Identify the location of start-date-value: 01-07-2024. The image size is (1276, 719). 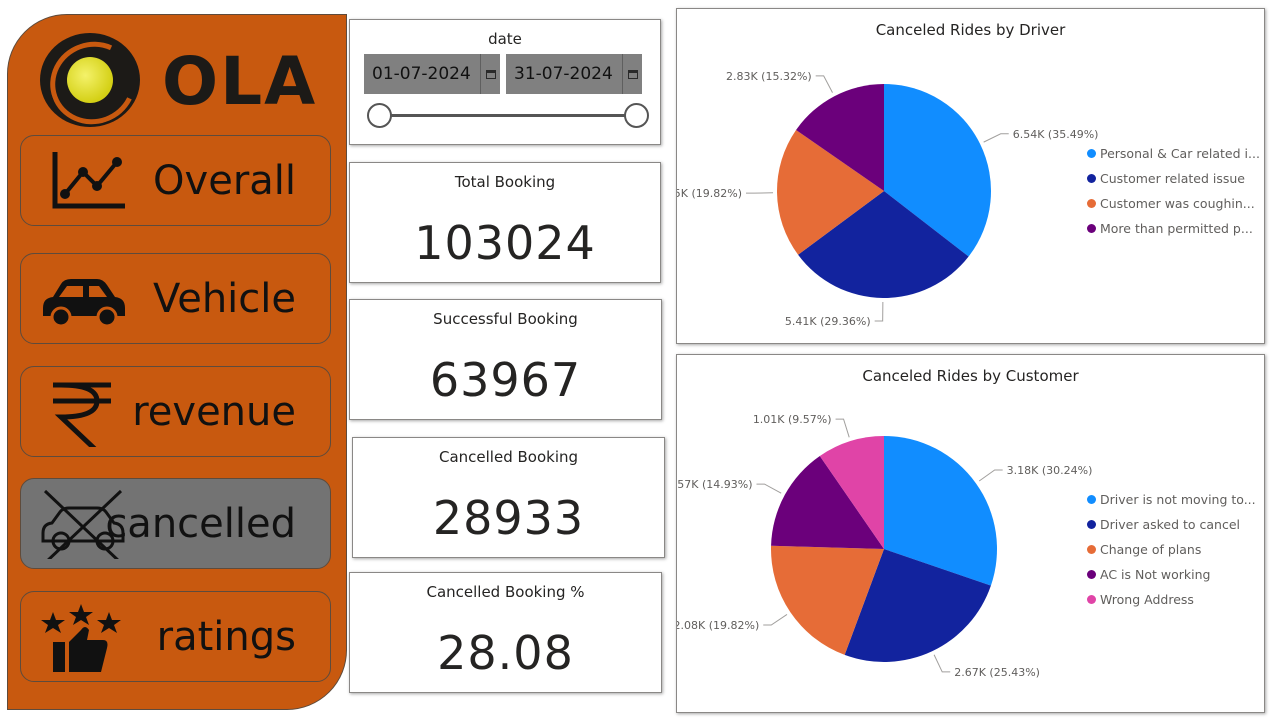
(421, 74).